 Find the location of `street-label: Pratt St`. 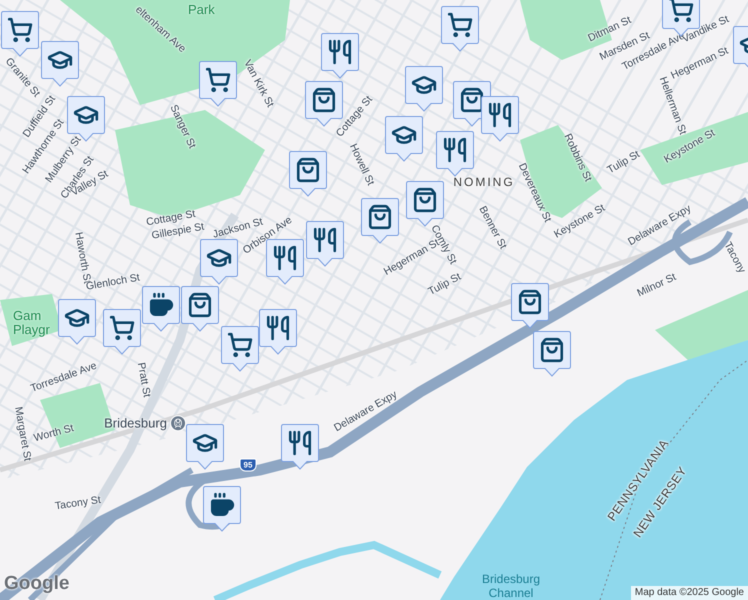

street-label: Pratt St is located at coordinates (144, 380).